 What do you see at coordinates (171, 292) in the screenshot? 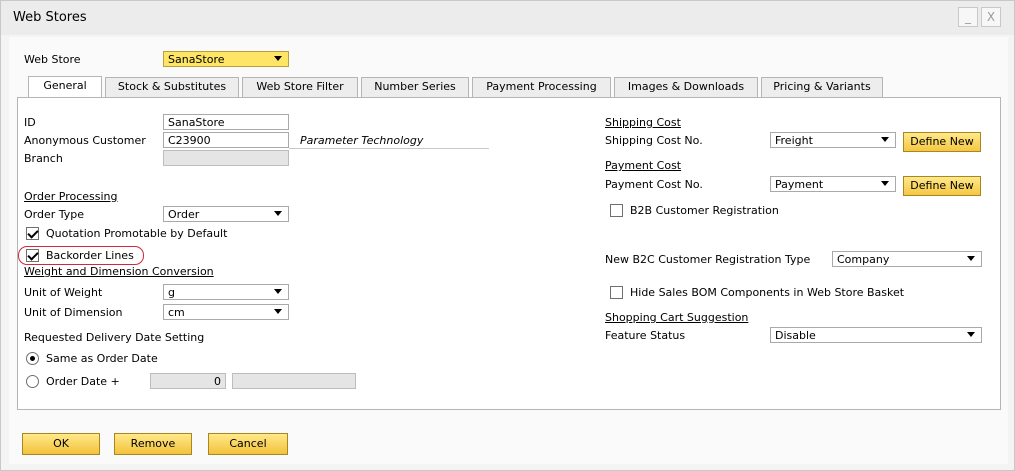
I see `unit-of-weight-value: g` at bounding box center [171, 292].